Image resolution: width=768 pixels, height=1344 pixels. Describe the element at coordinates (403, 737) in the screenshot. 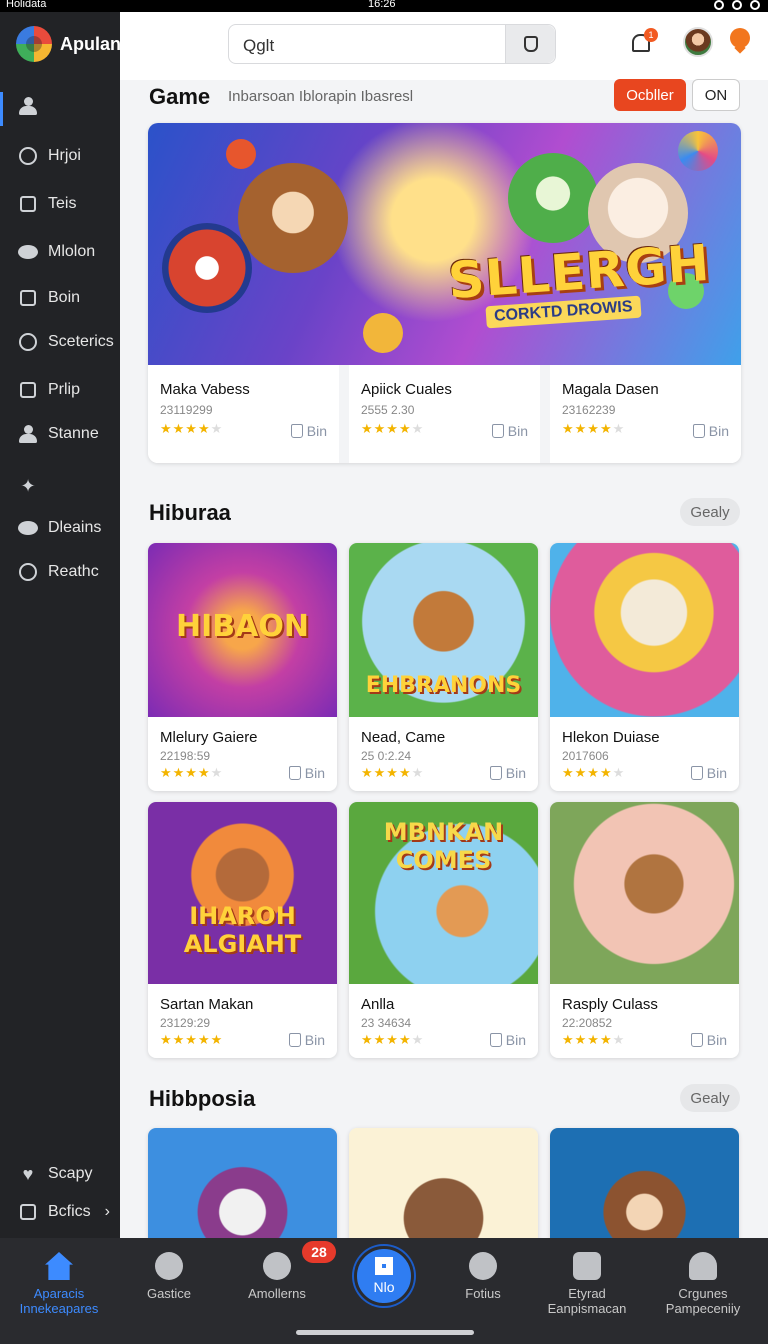

I see `game-title: Nead, Came` at that location.